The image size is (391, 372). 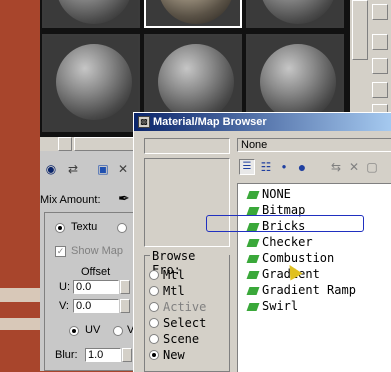 What do you see at coordinates (88, 169) in the screenshot?
I see `material-toolbar: ◉ ⇄ ▣ ✕` at bounding box center [88, 169].